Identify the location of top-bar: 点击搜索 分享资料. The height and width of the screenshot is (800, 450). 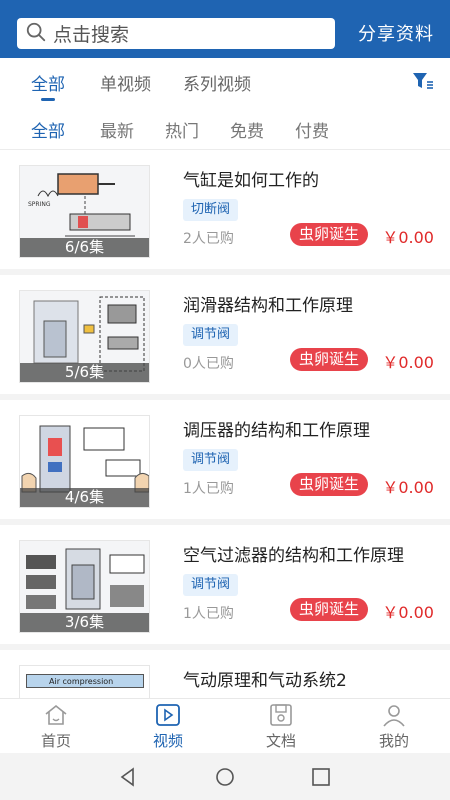
(225, 29).